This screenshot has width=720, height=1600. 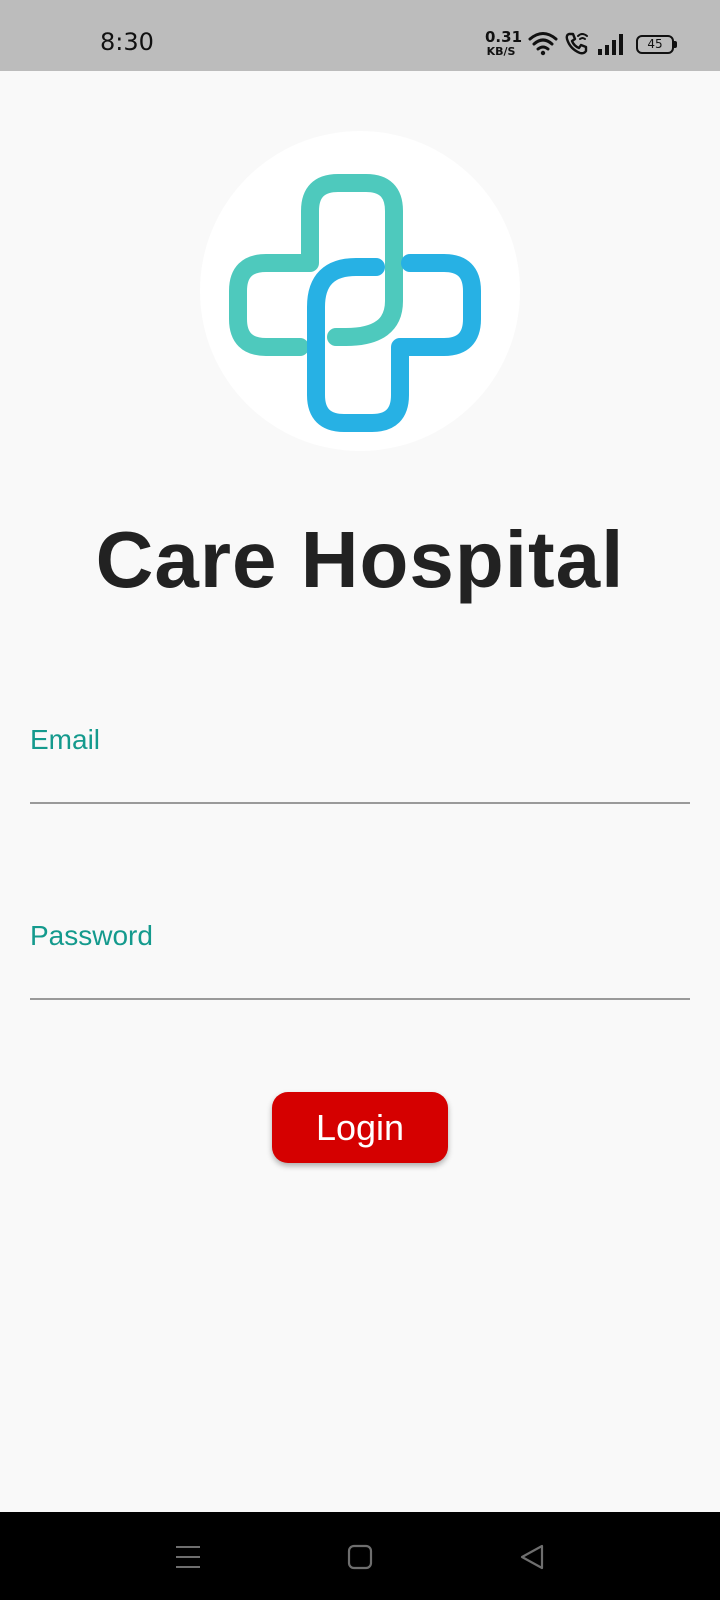 I want to click on signal-icon, so click(x=610, y=44).